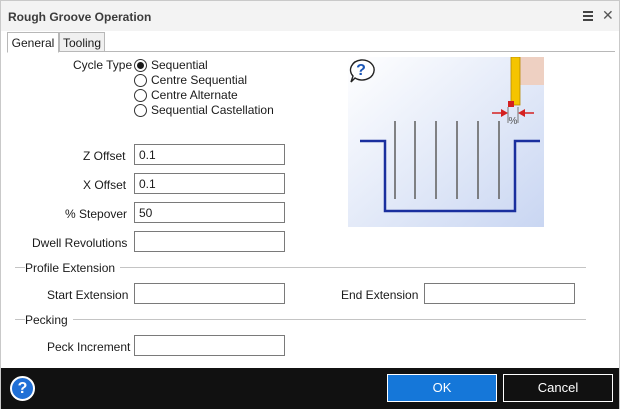  Describe the element at coordinates (209, 241) in the screenshot. I see `dwell-revolutions-field` at that location.